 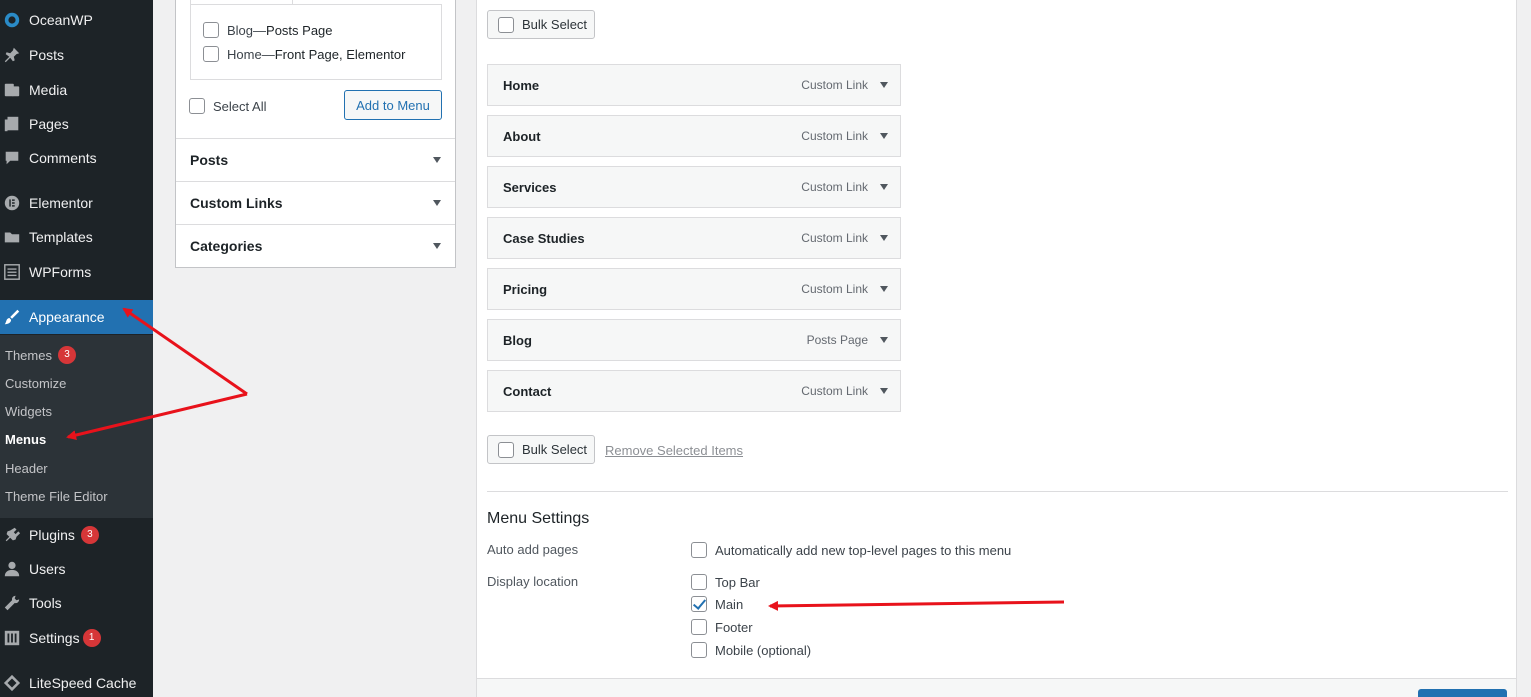 What do you see at coordinates (91, 638) in the screenshot?
I see `update-badge: 1` at bounding box center [91, 638].